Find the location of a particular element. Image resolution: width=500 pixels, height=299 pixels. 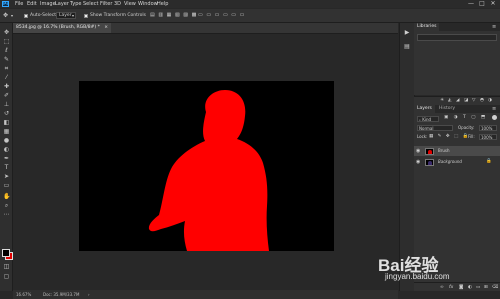

properties-icon: ▤ is located at coordinates (407, 47).